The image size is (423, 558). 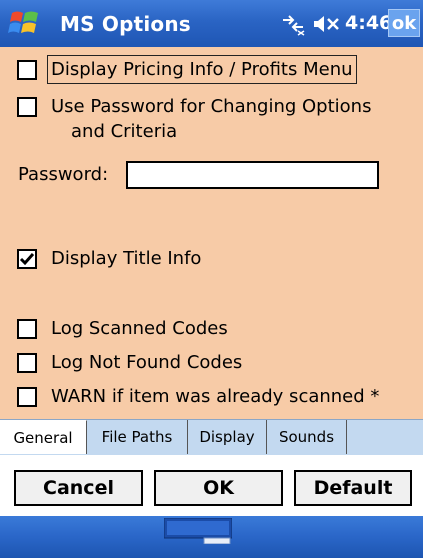 What do you see at coordinates (198, 531) in the screenshot?
I see `keyboard-icon` at bounding box center [198, 531].